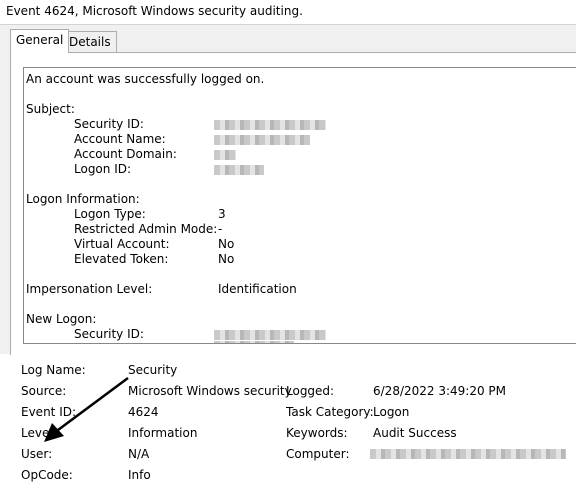  I want to click on subject-account-name-label: Account Name:, so click(120, 139).